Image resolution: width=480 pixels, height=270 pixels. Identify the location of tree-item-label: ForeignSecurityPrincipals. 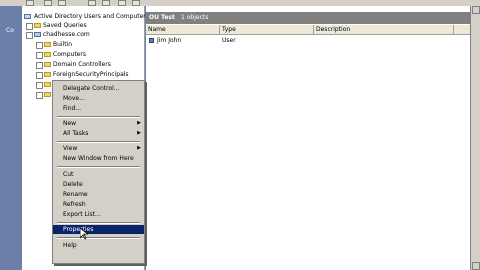
(91, 74).